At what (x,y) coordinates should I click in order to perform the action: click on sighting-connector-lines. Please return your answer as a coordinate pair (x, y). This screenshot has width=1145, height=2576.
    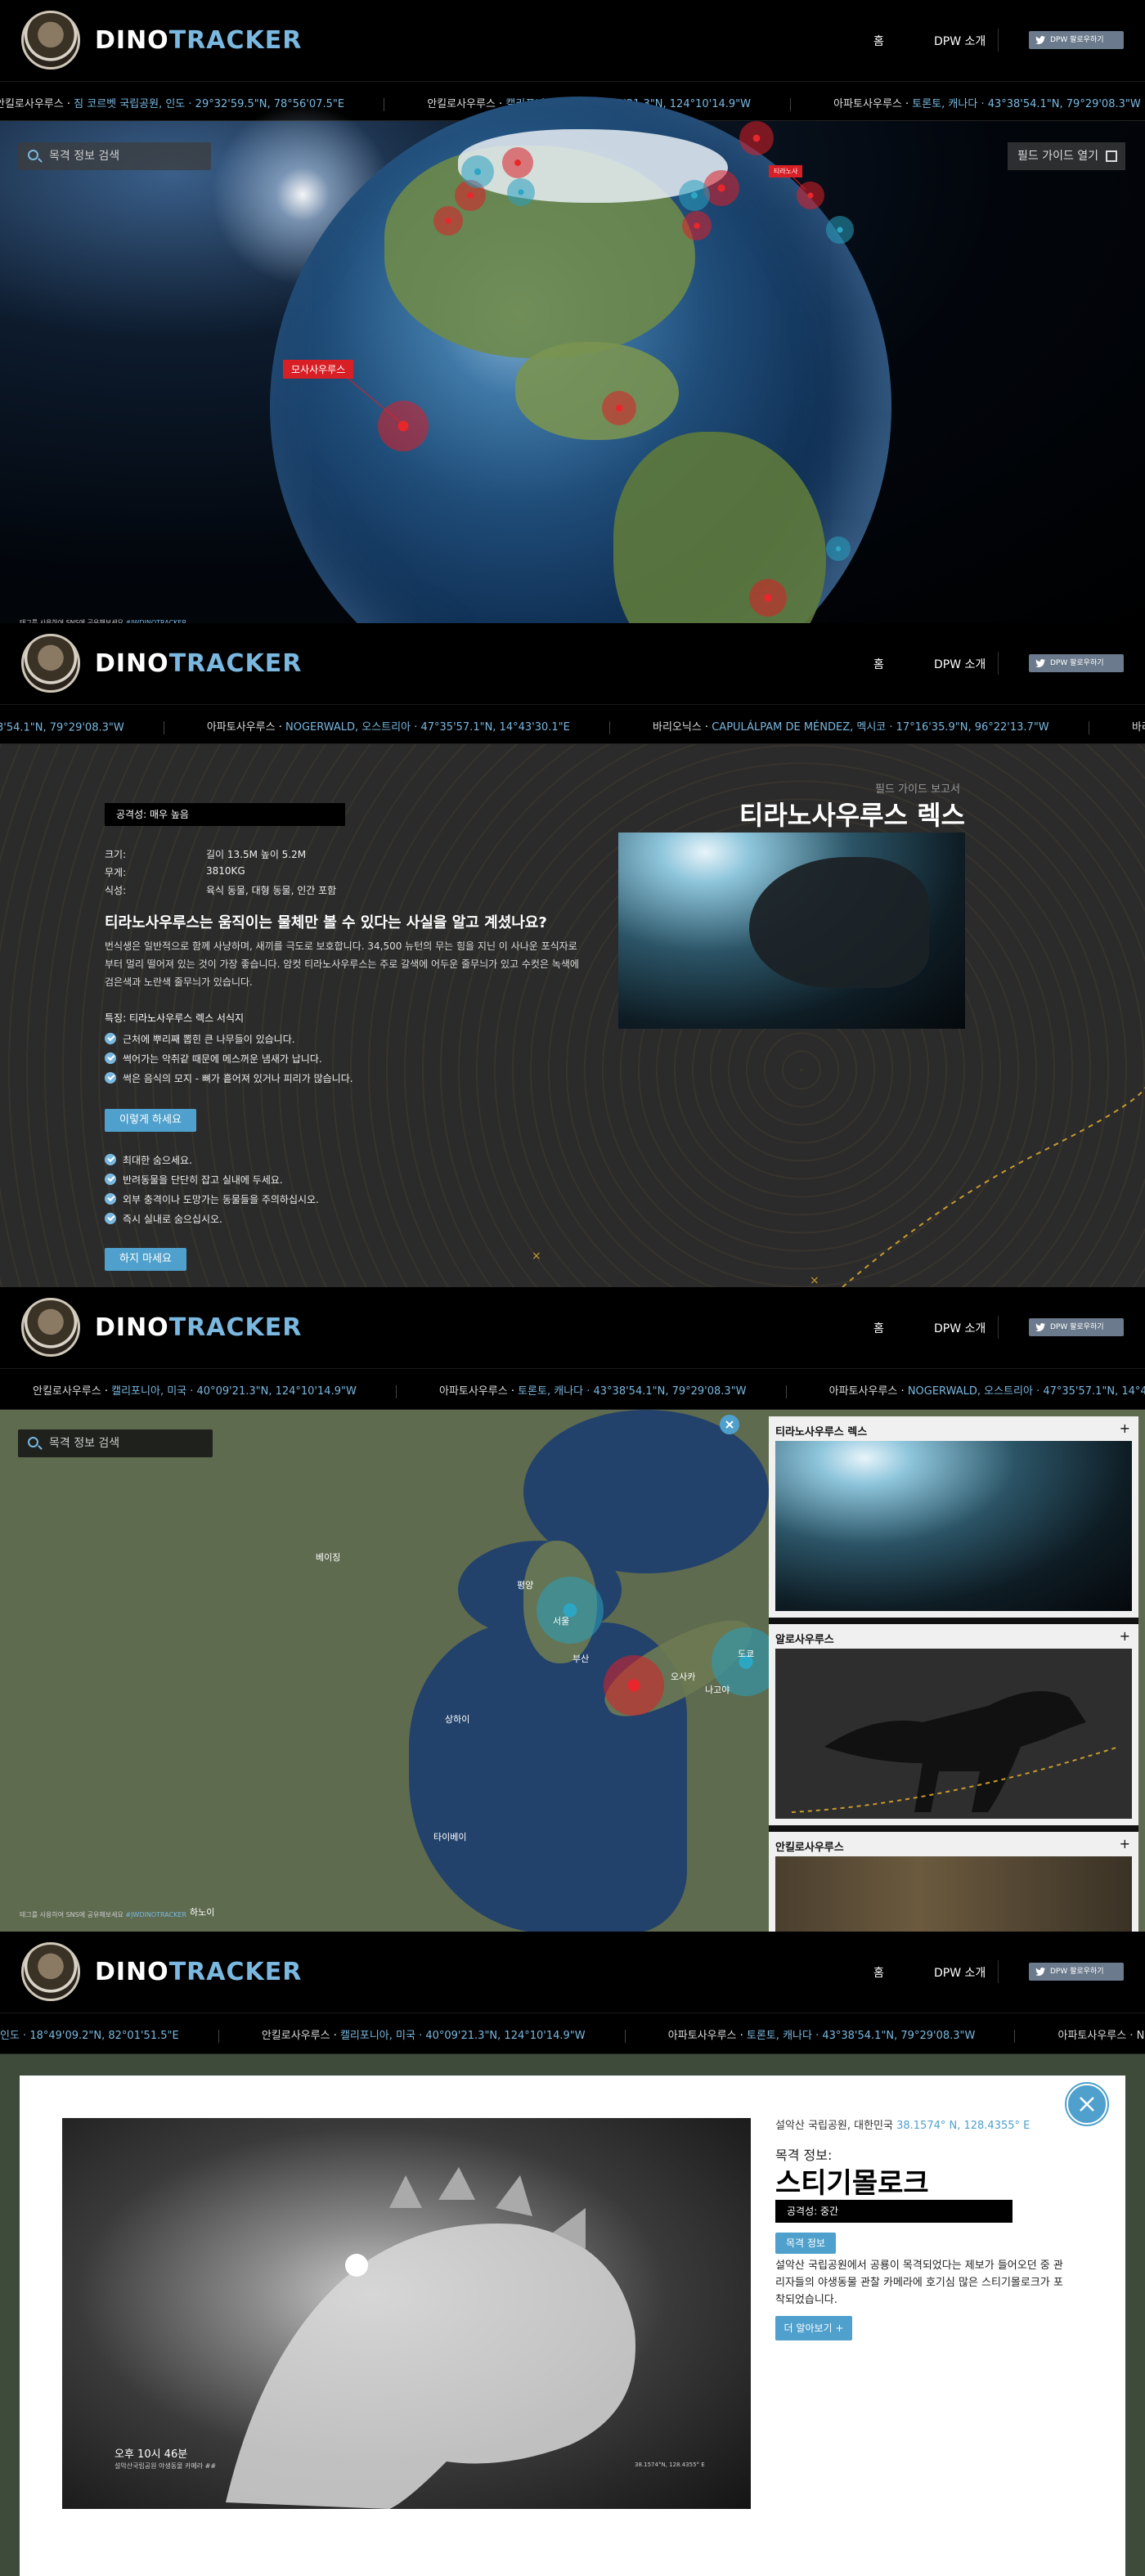
    Looking at the image, I should click on (574, 299).